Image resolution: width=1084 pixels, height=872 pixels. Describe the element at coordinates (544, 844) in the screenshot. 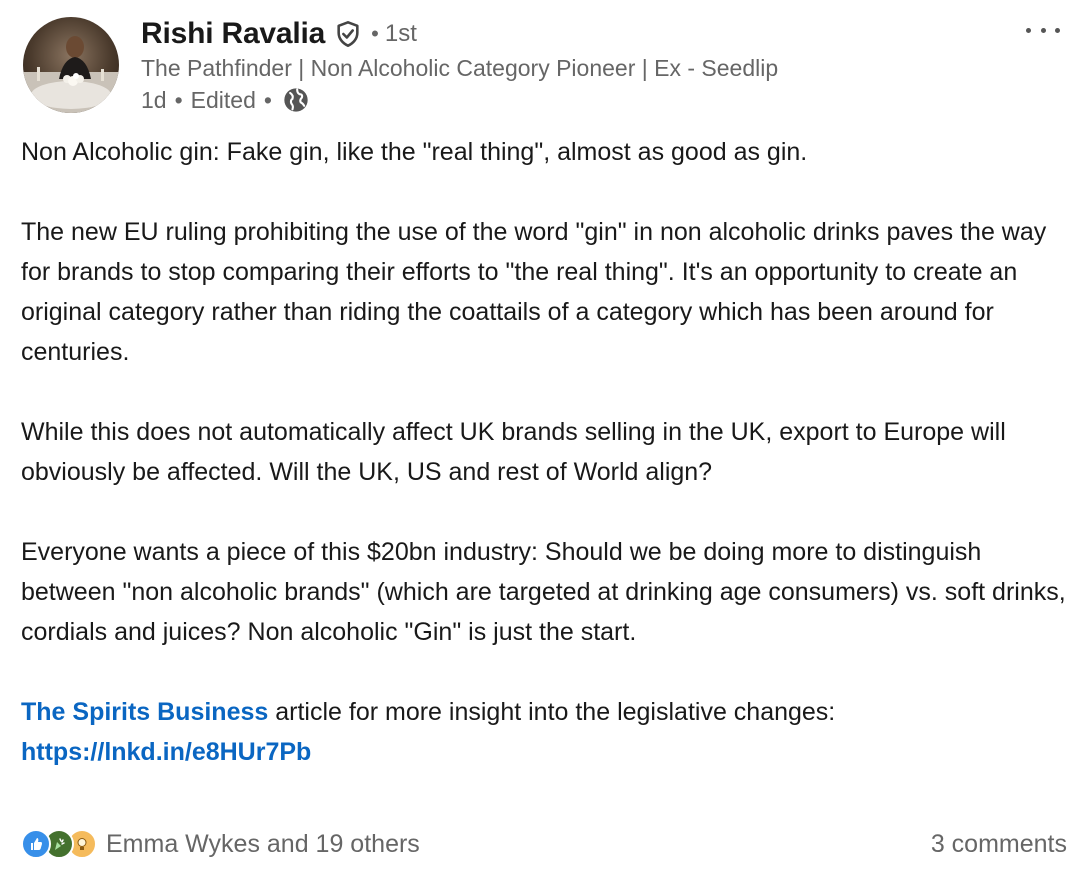

I see `social-counts: Emma Wykes and 19 others 3 comments` at that location.